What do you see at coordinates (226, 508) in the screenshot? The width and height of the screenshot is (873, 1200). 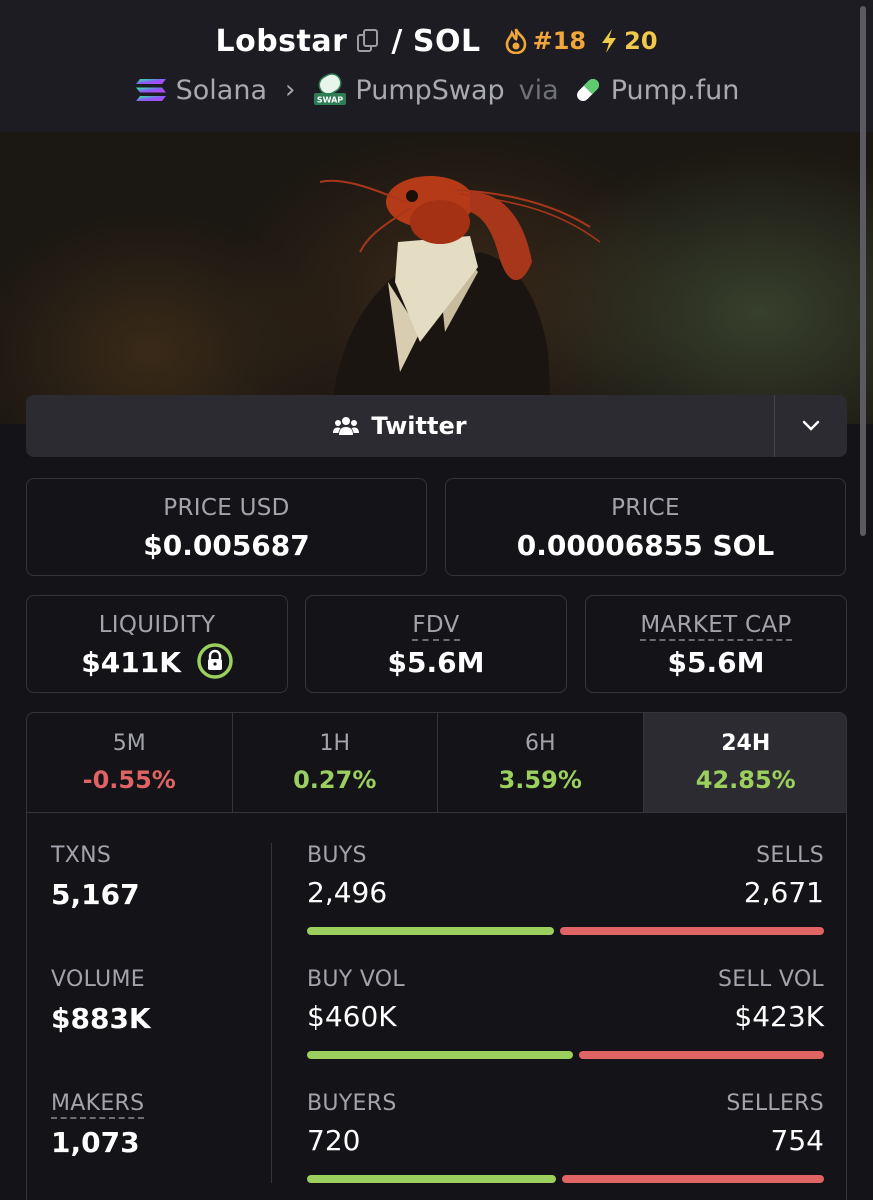 I see `price-usd-label: PRICE USD` at bounding box center [226, 508].